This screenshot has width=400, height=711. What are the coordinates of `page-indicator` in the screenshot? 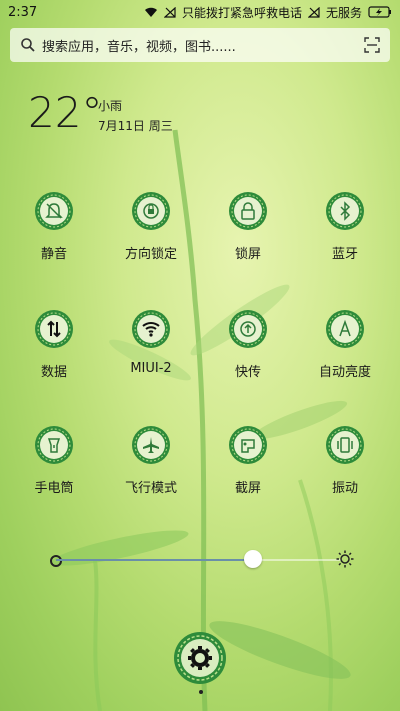 It's located at (201, 692).